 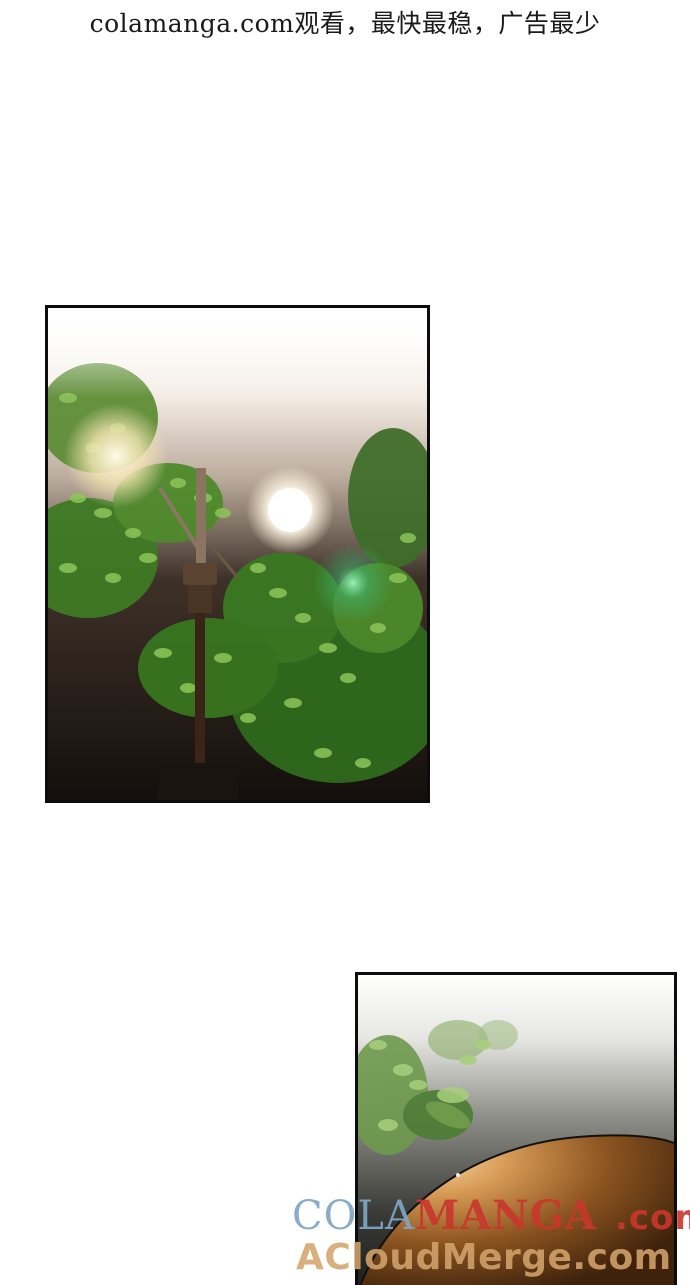 I want to click on orange-orb-illustration, so click(x=516, y=1130).